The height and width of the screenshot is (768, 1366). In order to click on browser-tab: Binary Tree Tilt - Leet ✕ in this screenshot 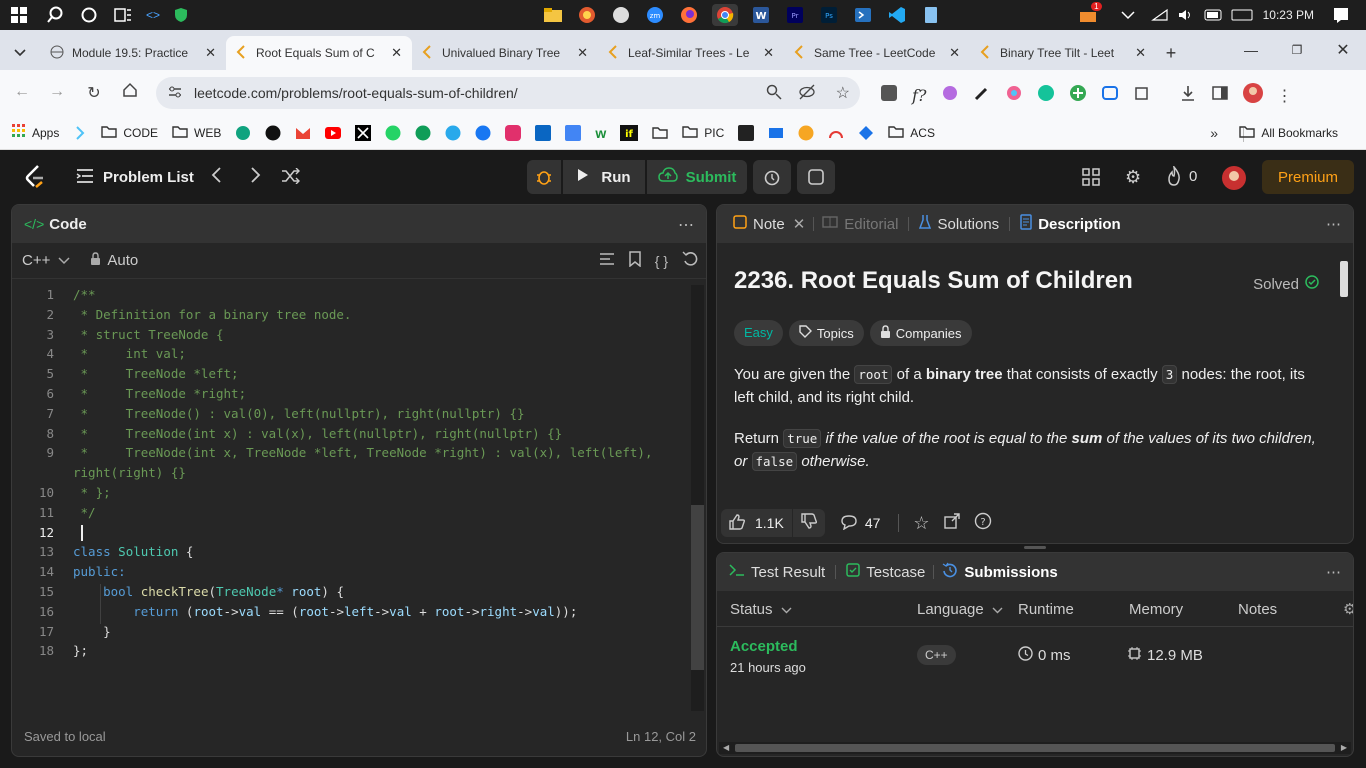, I will do `click(1063, 53)`.